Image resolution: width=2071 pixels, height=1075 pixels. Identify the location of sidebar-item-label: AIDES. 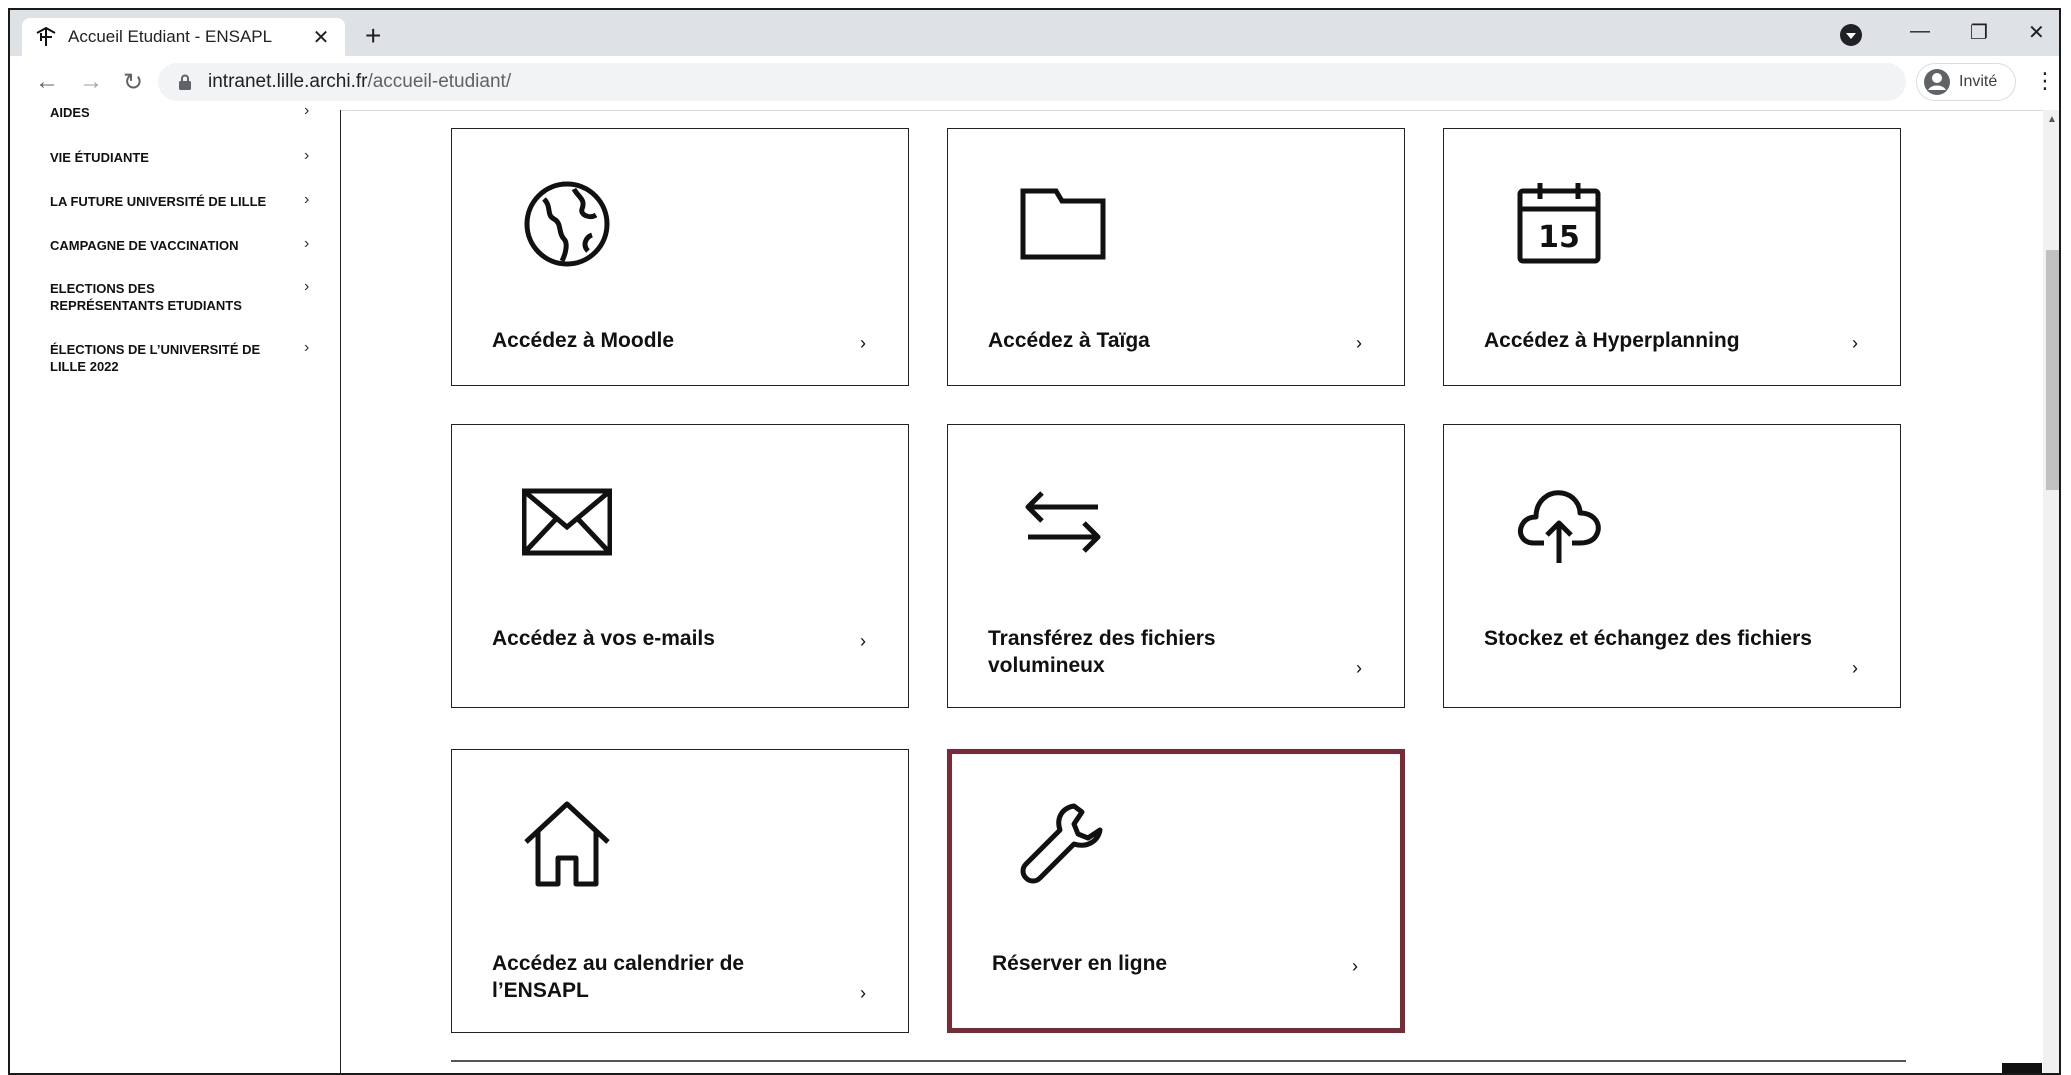
(70, 112).